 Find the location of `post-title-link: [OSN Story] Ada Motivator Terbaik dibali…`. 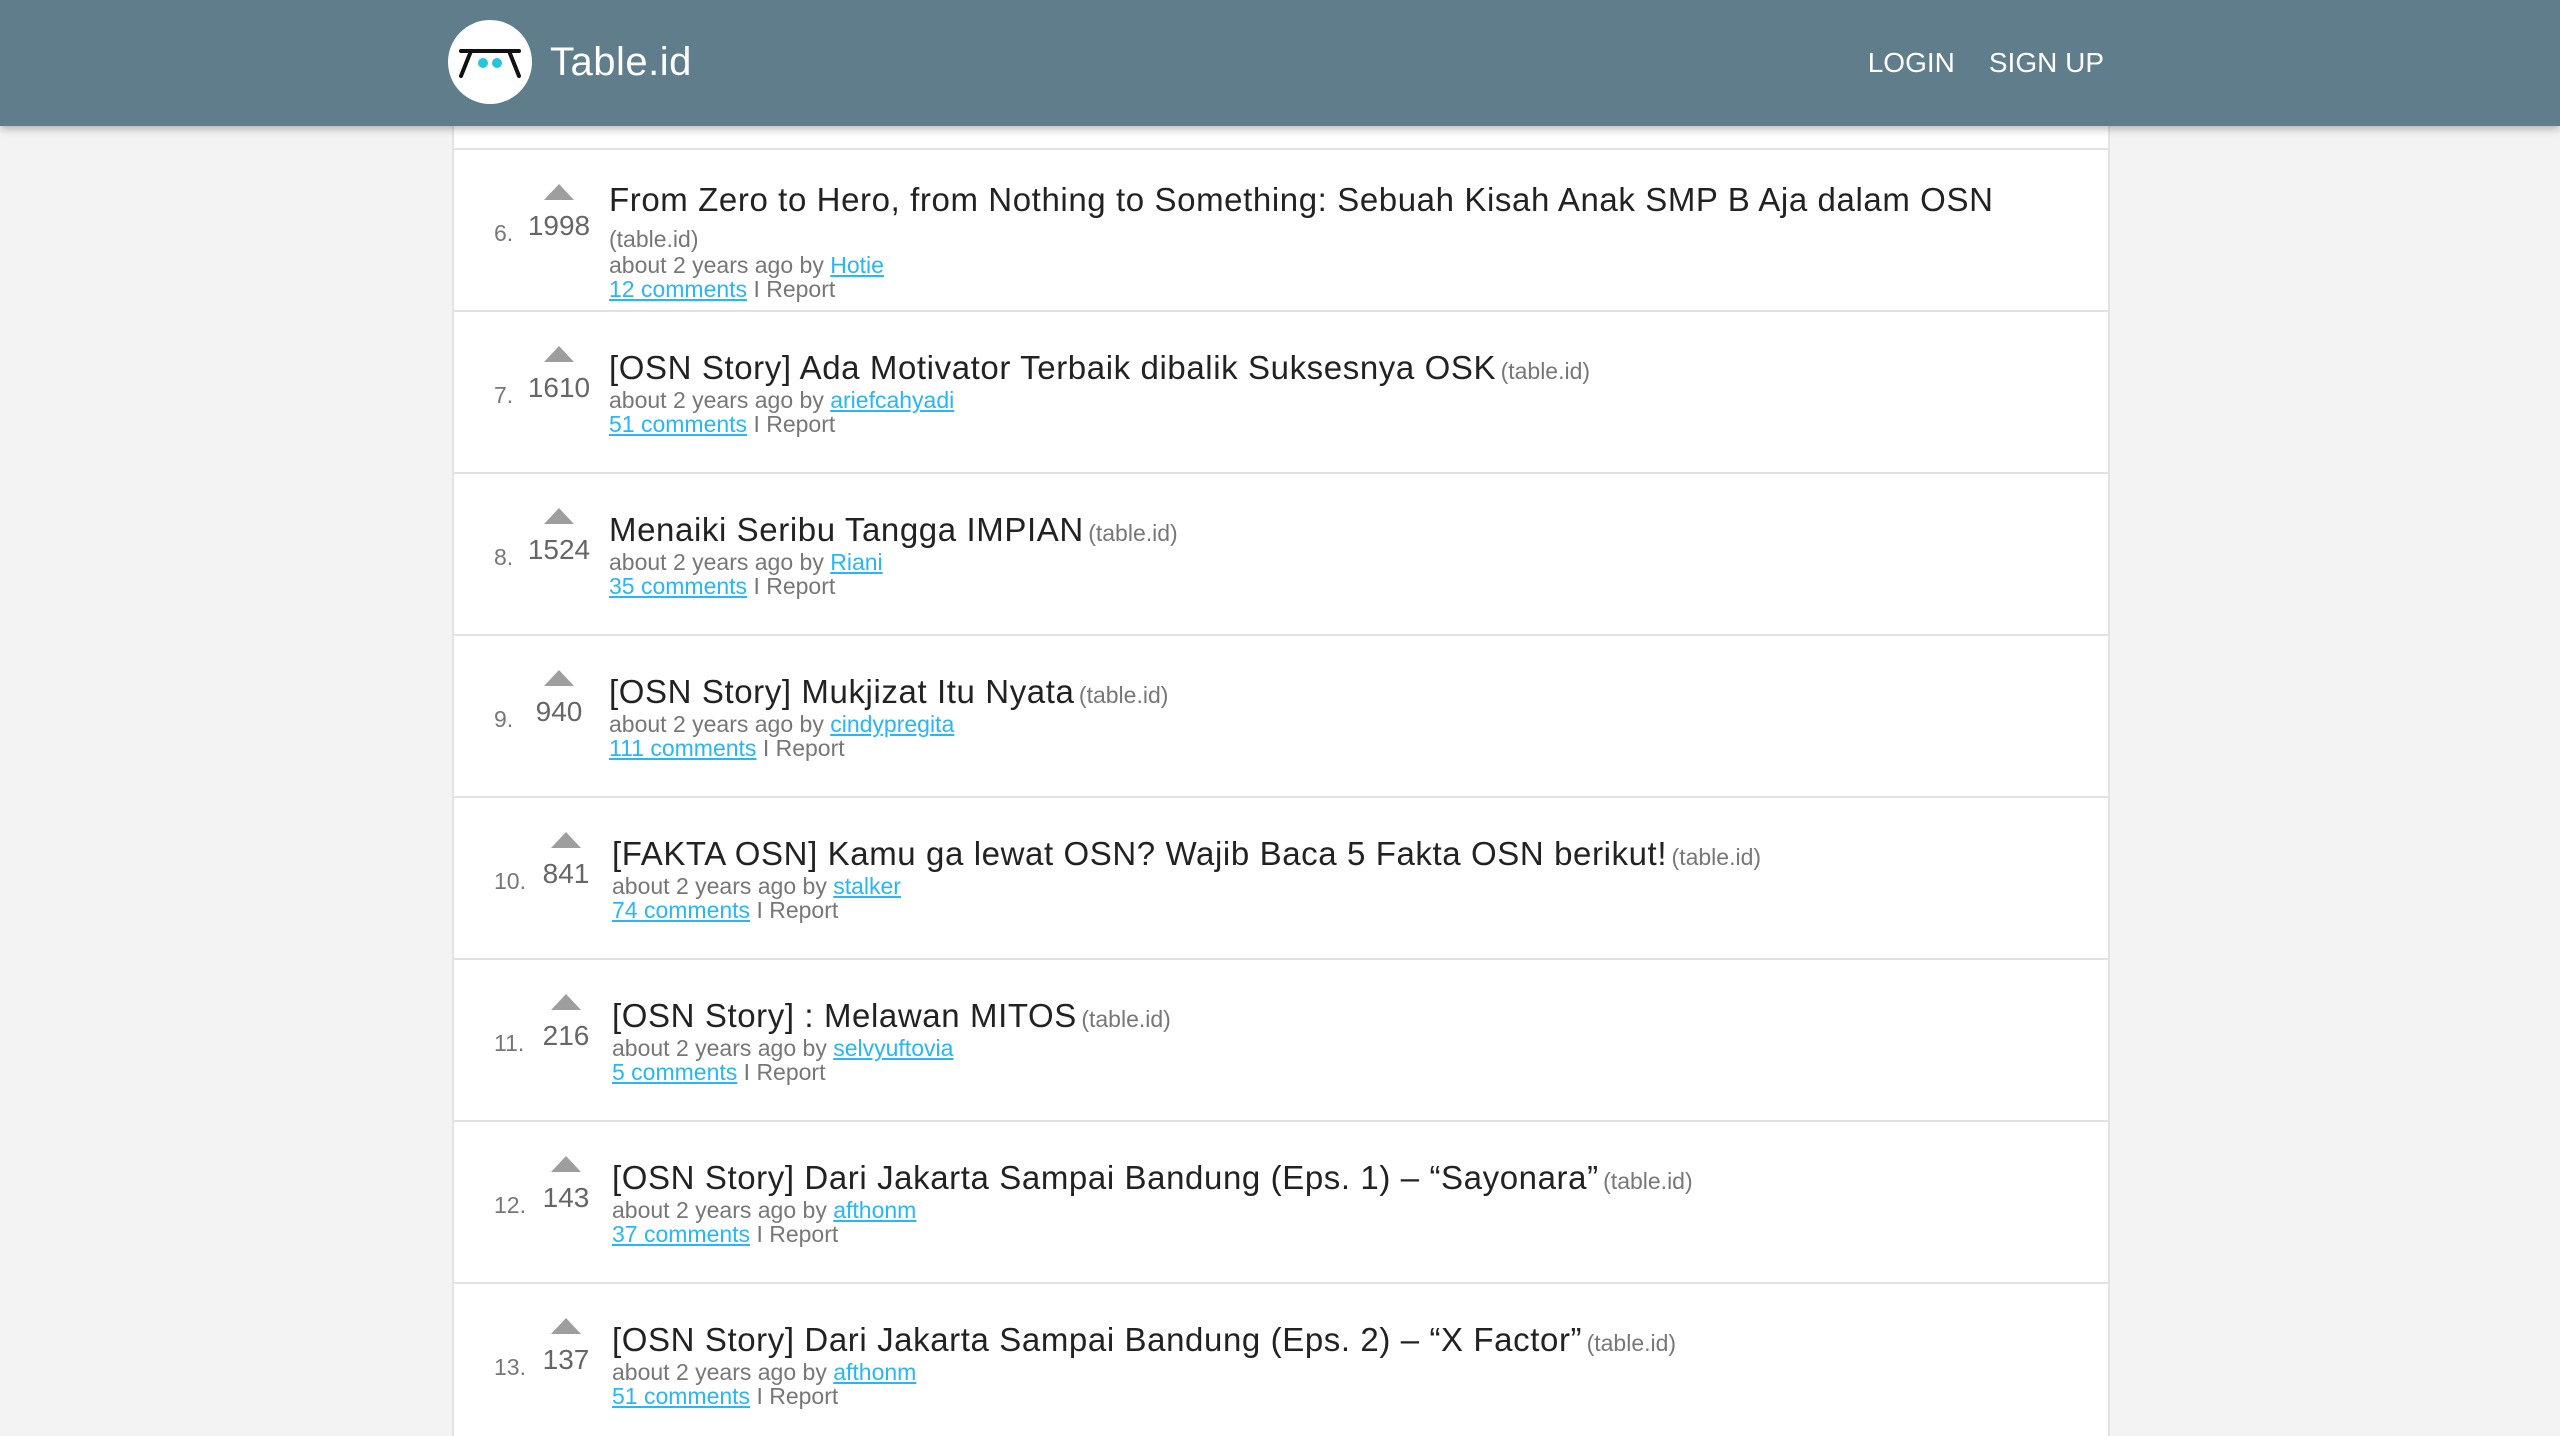

post-title-link: [OSN Story] Ada Motivator Terbaik dibali… is located at coordinates (1052, 367).